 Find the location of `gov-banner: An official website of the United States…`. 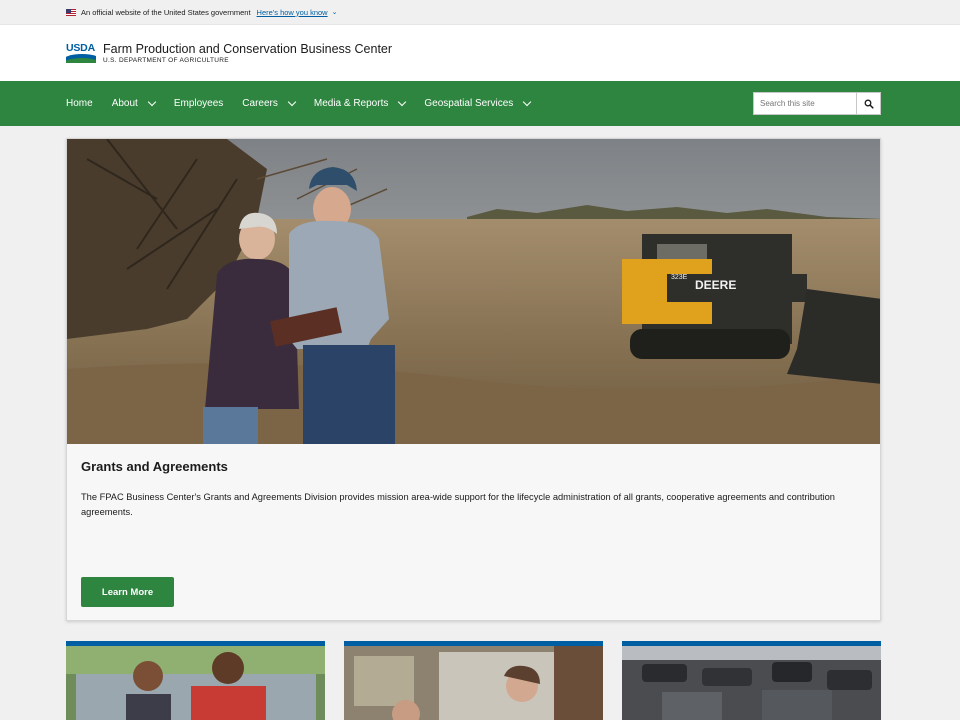

gov-banner: An official website of the United States… is located at coordinates (480, 12).